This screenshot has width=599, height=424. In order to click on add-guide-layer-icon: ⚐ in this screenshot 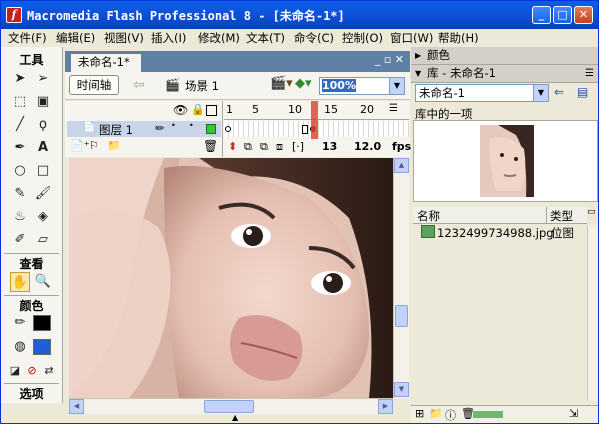, I will do `click(94, 145)`.